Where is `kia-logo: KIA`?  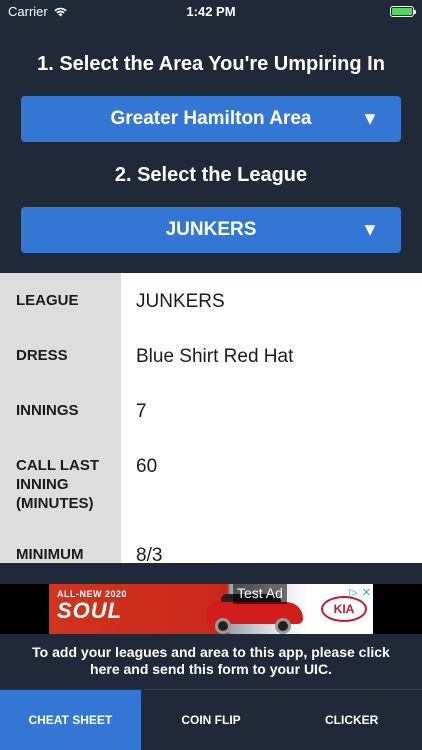
kia-logo: KIA is located at coordinates (344, 609).